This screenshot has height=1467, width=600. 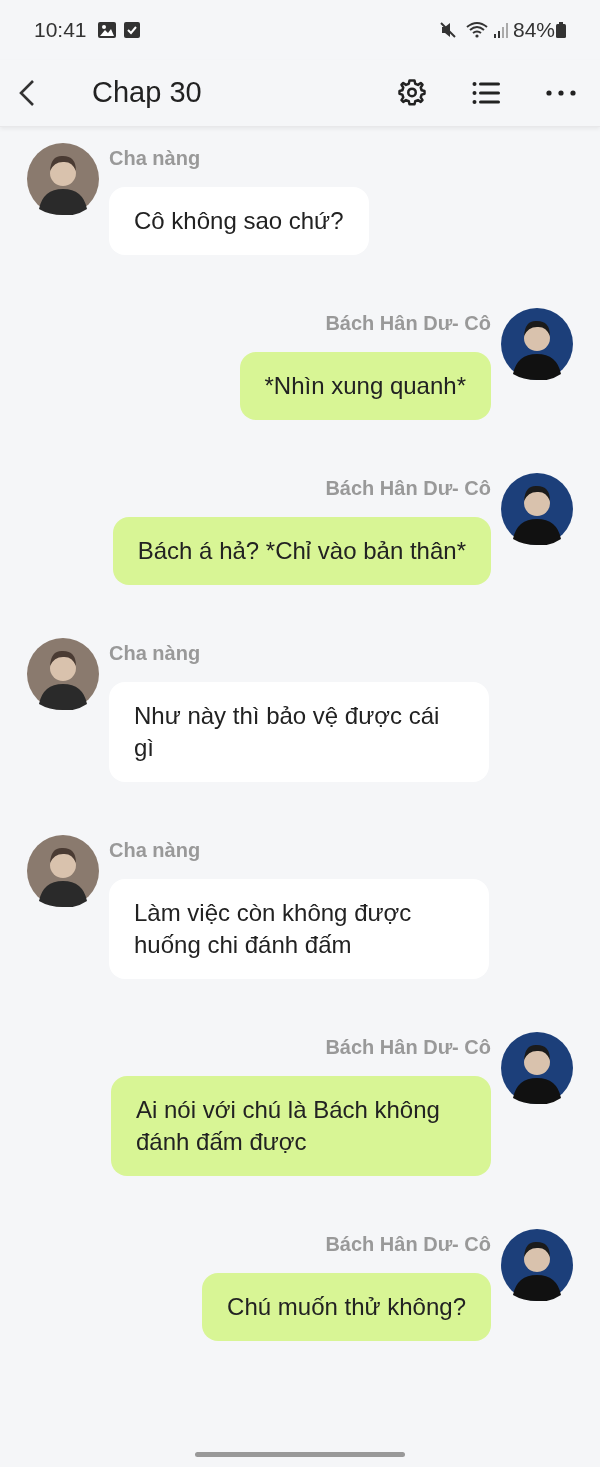 I want to click on signal-icon, so click(x=500, y=30).